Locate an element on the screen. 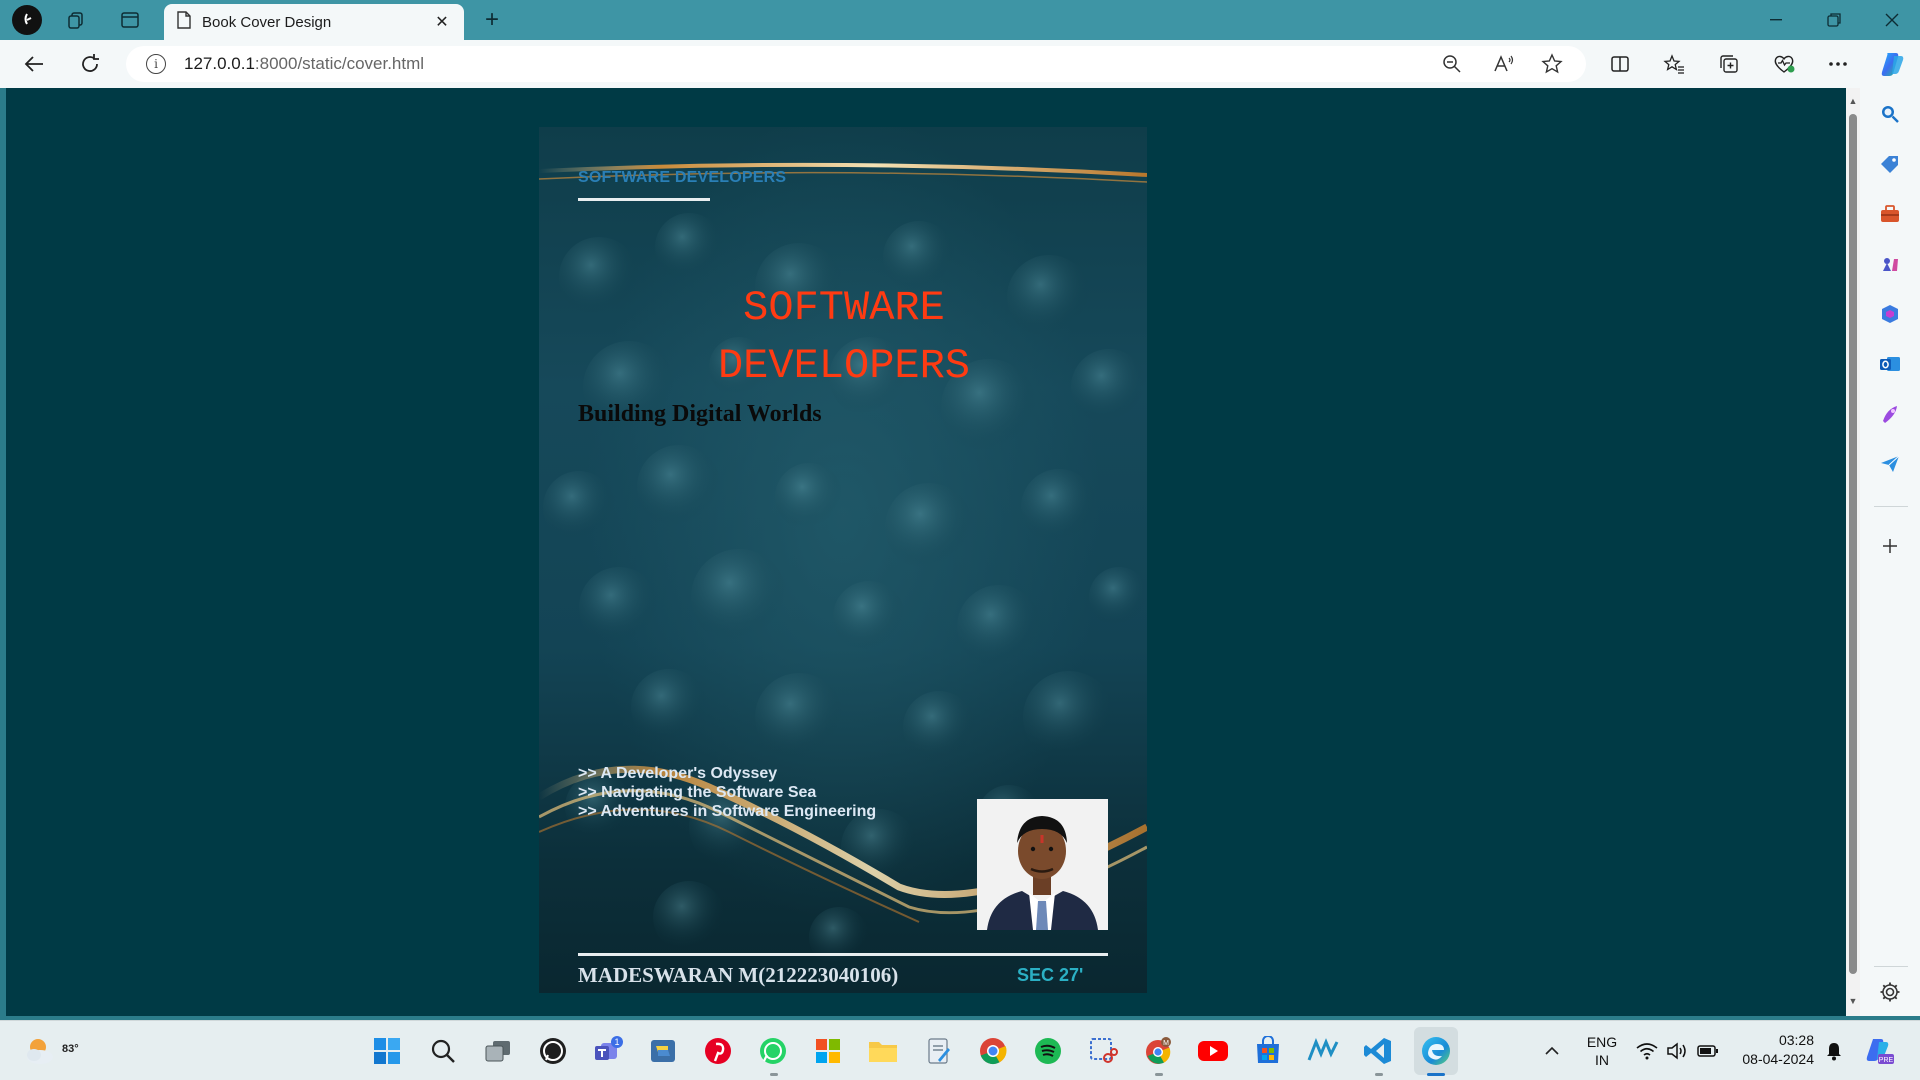 The height and width of the screenshot is (1080, 1920). whatsapp-icon is located at coordinates (773, 1051).